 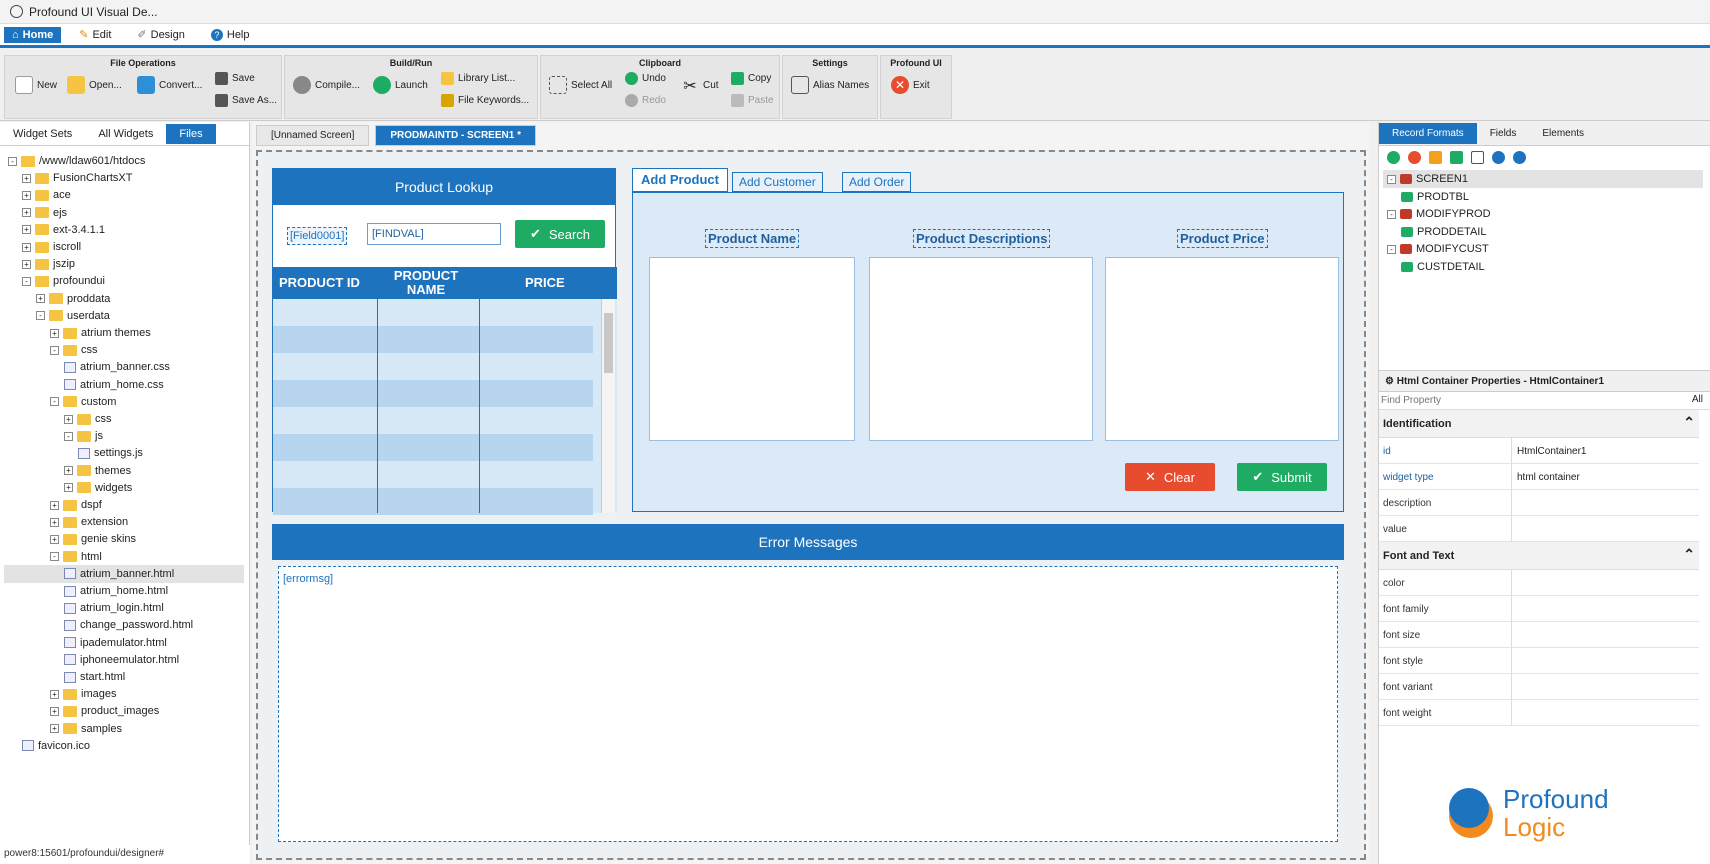 What do you see at coordinates (235, 78) in the screenshot?
I see `save-button: Save` at bounding box center [235, 78].